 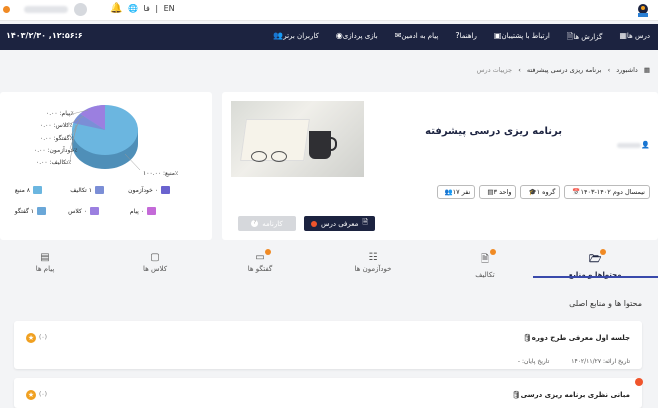 What do you see at coordinates (638, 36) in the screenshot?
I see `nav-label: درس ها` at bounding box center [638, 36].